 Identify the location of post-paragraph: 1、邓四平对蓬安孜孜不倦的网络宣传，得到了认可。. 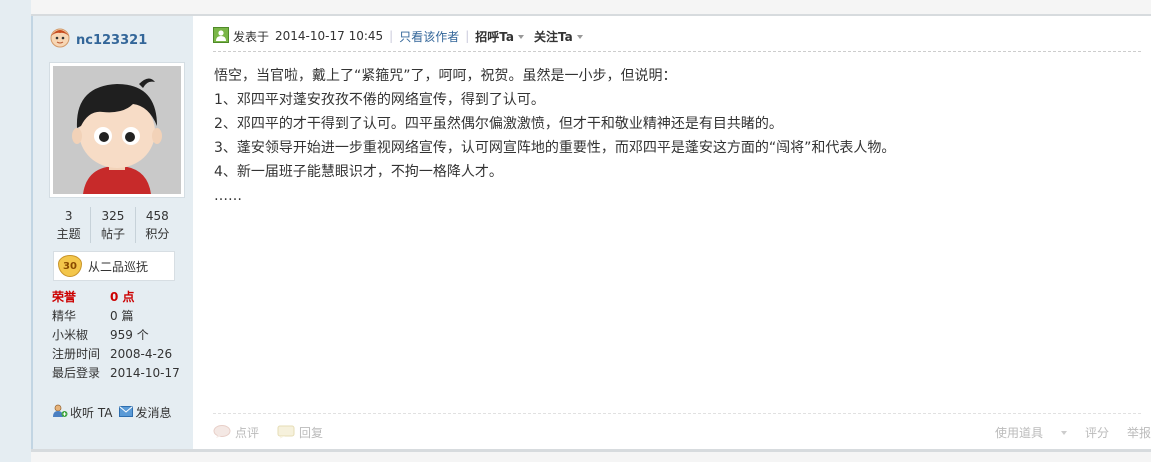
(379, 100).